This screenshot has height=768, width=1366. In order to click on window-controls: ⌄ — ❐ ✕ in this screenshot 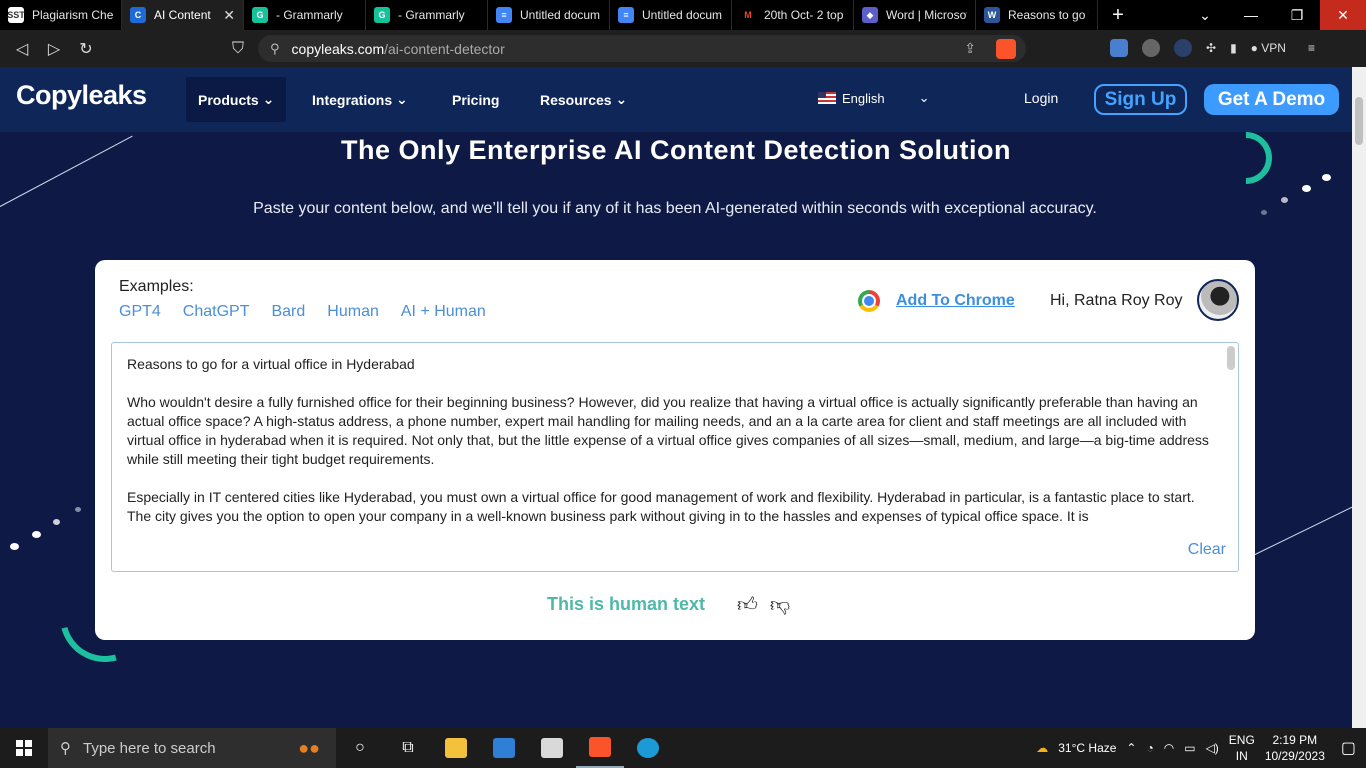, I will do `click(1274, 15)`.